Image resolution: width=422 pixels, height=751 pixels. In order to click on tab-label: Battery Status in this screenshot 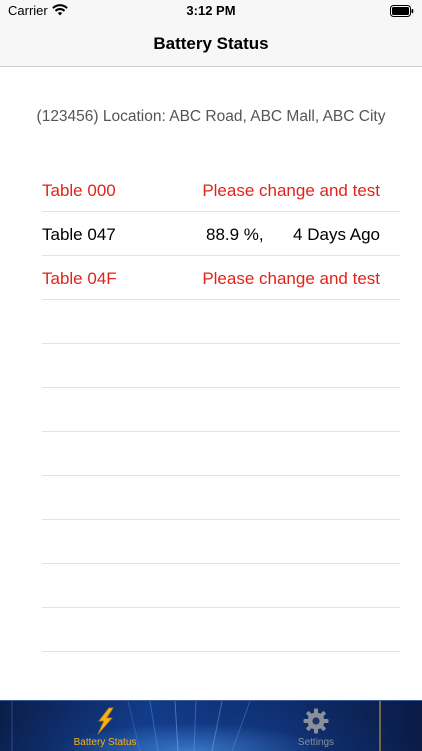, I will do `click(105, 742)`.